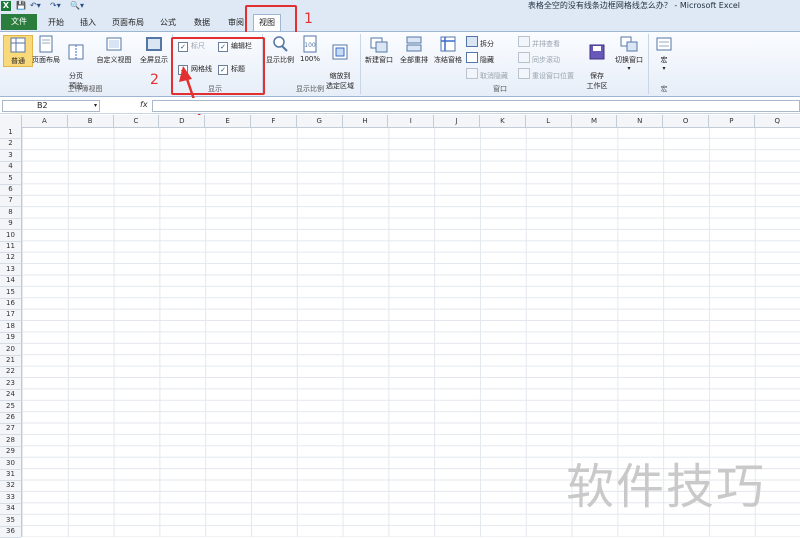 The width and height of the screenshot is (800, 538). Describe the element at coordinates (46, 50) in the screenshot. I see `page-layout-view-button: 页面布局` at that location.